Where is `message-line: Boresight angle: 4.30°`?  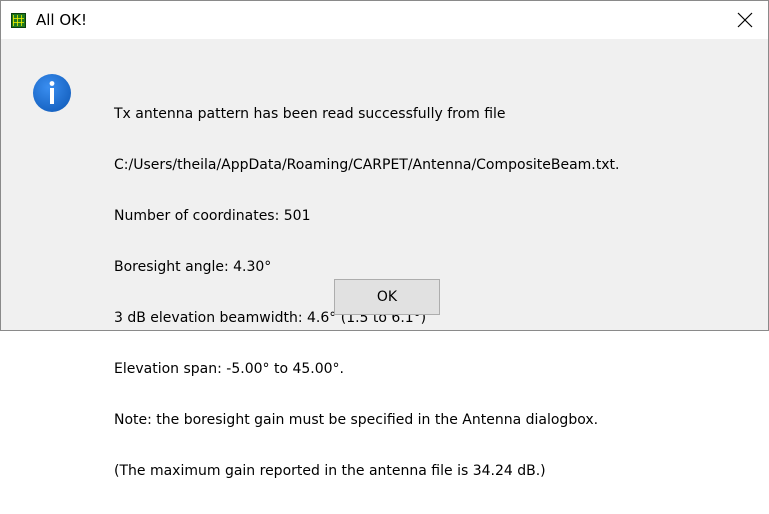
message-line: Boresight angle: 4.30° is located at coordinates (193, 267).